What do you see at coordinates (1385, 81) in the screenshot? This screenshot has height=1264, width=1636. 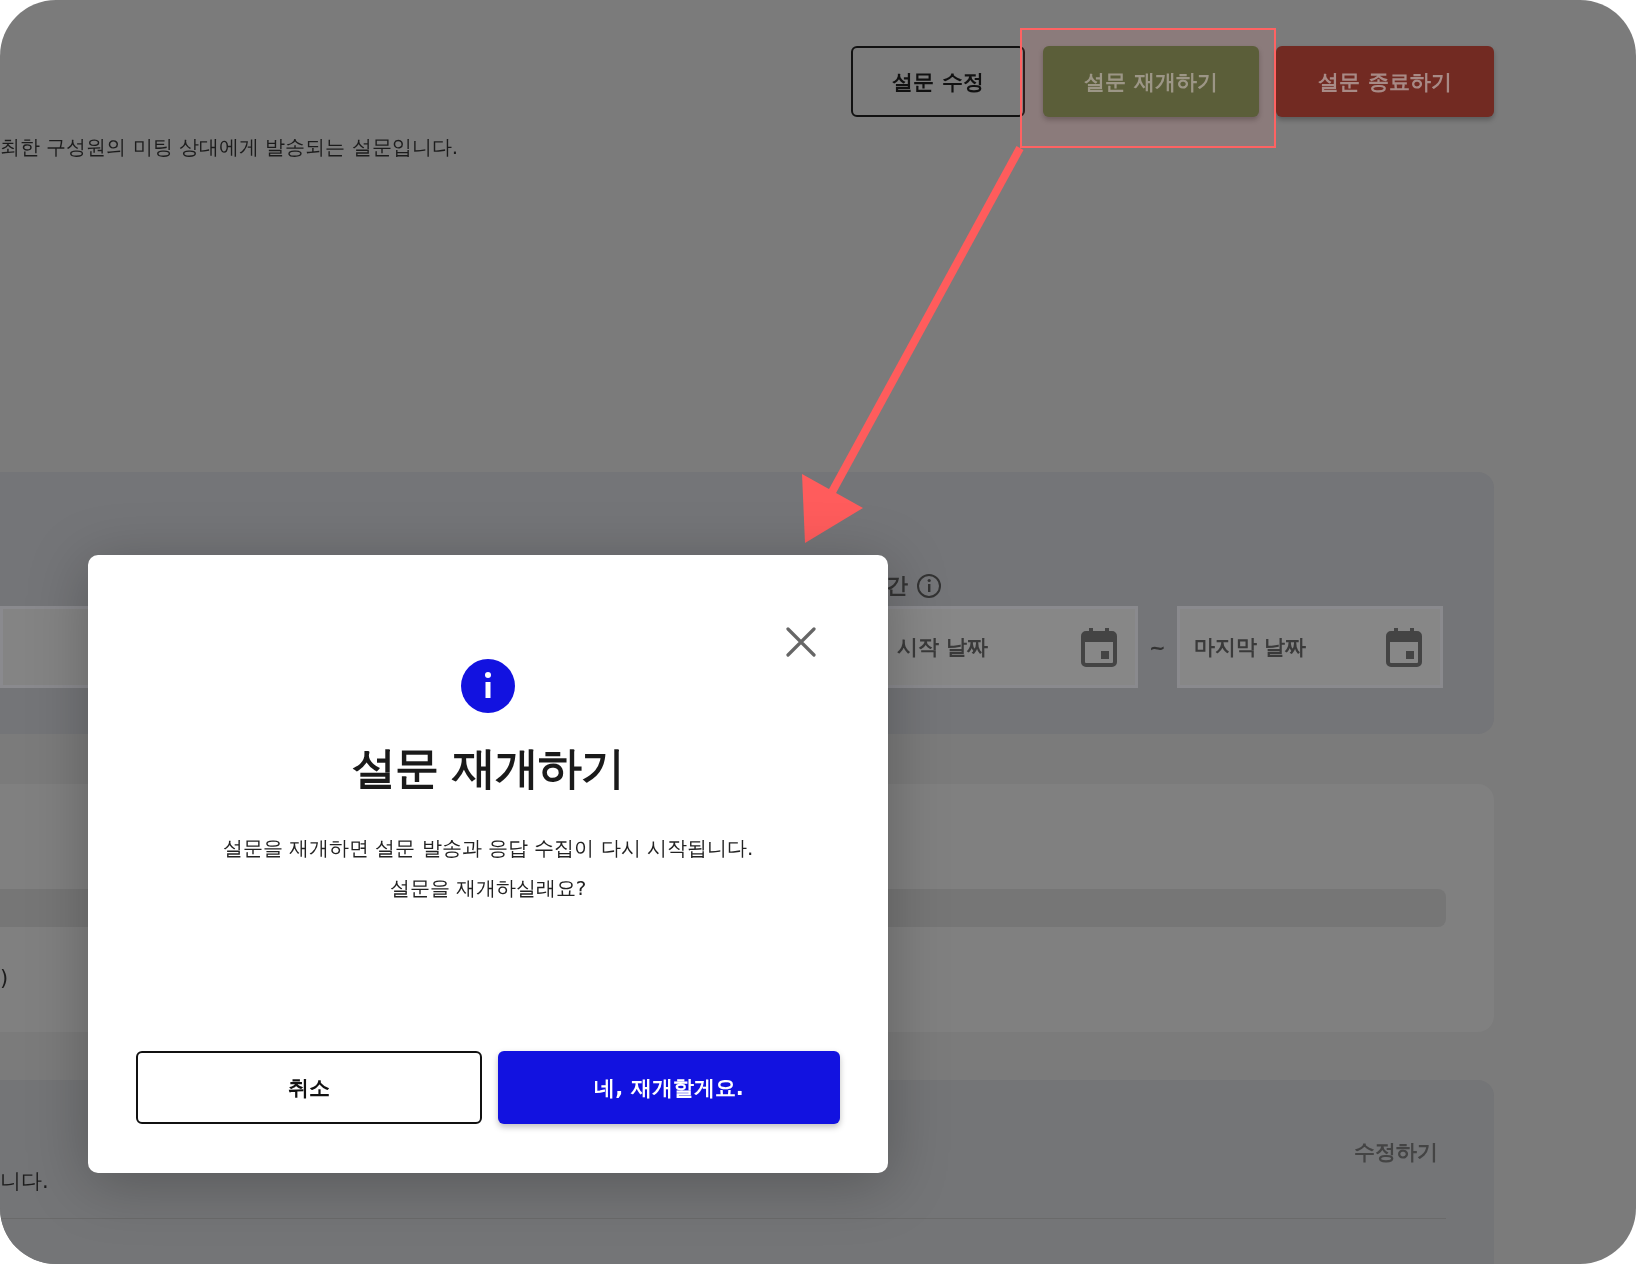 I see `end-survey-button: 설문 종료하기` at bounding box center [1385, 81].